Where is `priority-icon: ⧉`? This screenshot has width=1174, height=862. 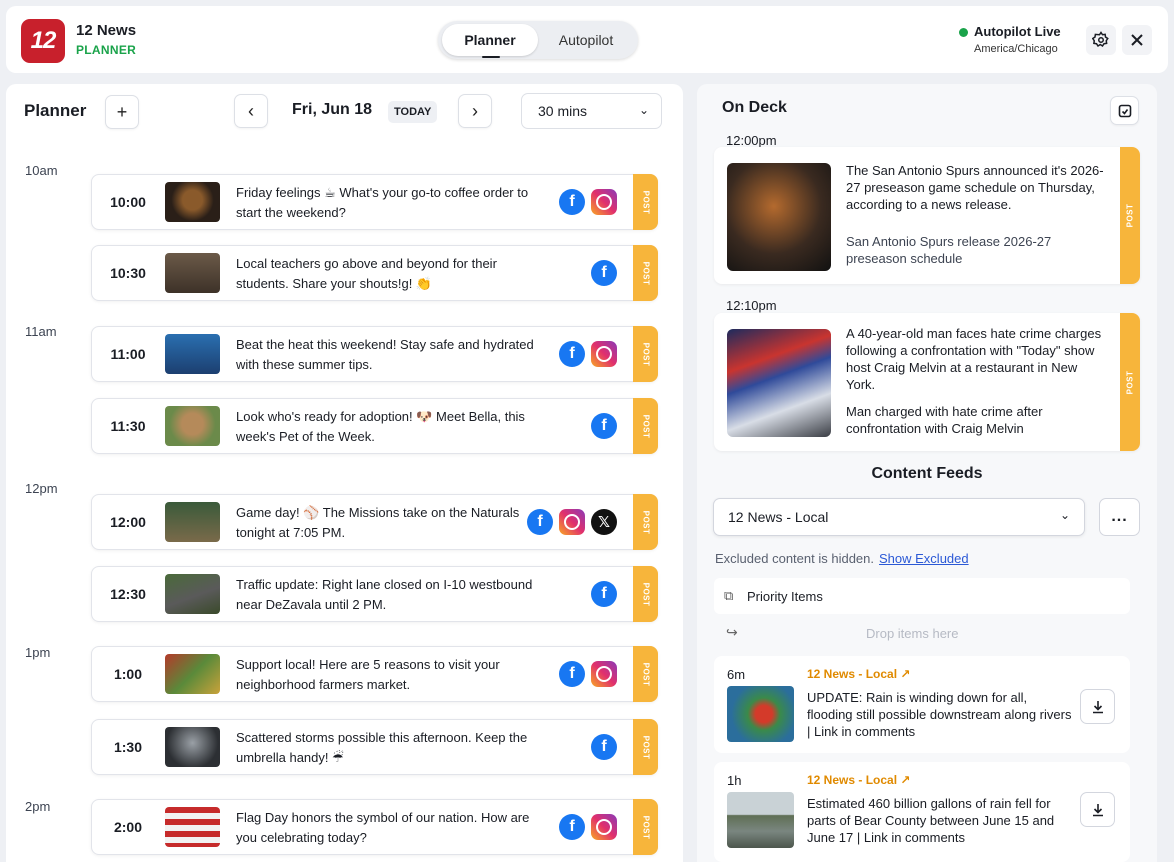
priority-icon: ⧉ is located at coordinates (729, 595).